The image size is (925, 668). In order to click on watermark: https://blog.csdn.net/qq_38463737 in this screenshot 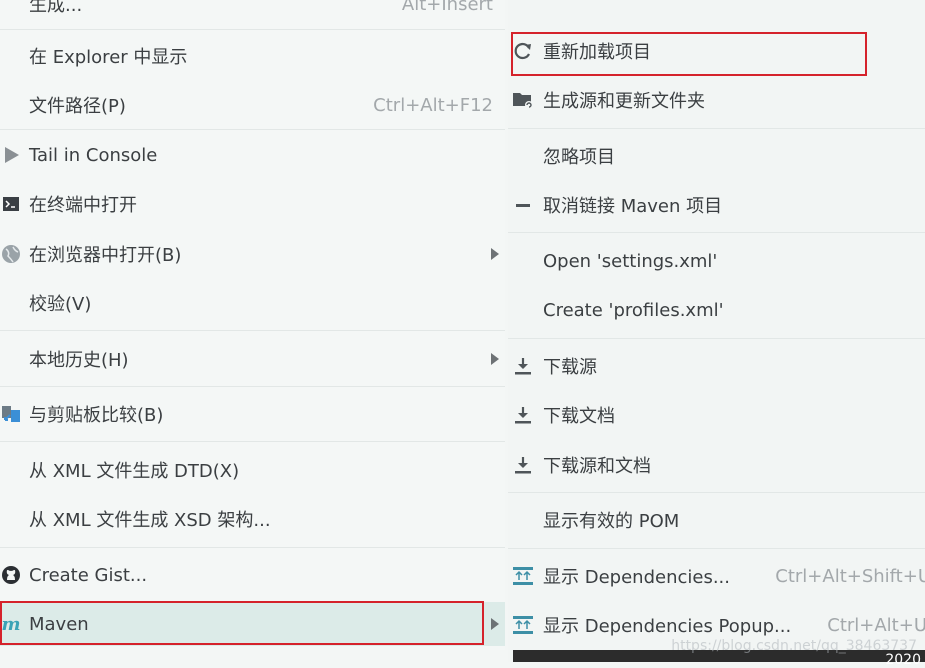, I will do `click(794, 646)`.